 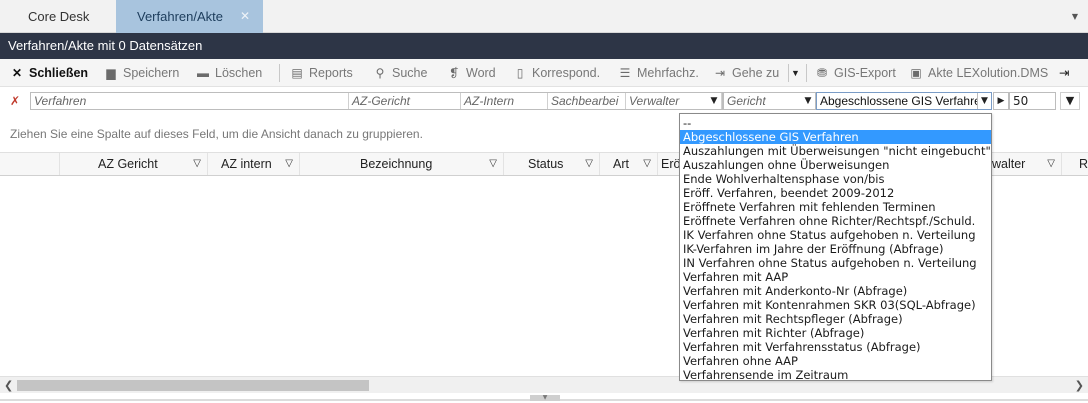 What do you see at coordinates (835, 137) in the screenshot?
I see `dropdown-option: Abgeschlossene GIS Verfahren` at bounding box center [835, 137].